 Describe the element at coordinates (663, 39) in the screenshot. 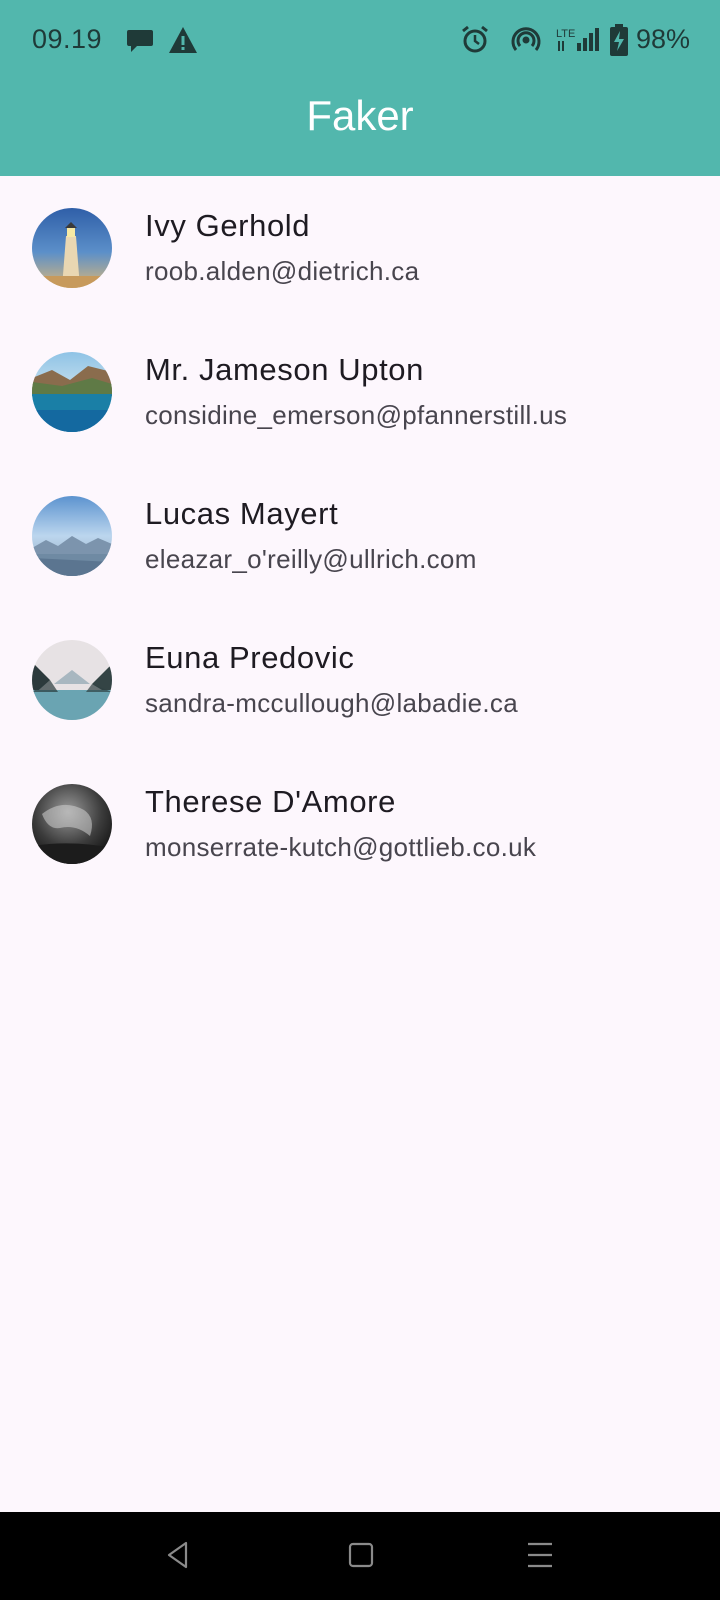

I see `battery-percentage: 98%` at that location.